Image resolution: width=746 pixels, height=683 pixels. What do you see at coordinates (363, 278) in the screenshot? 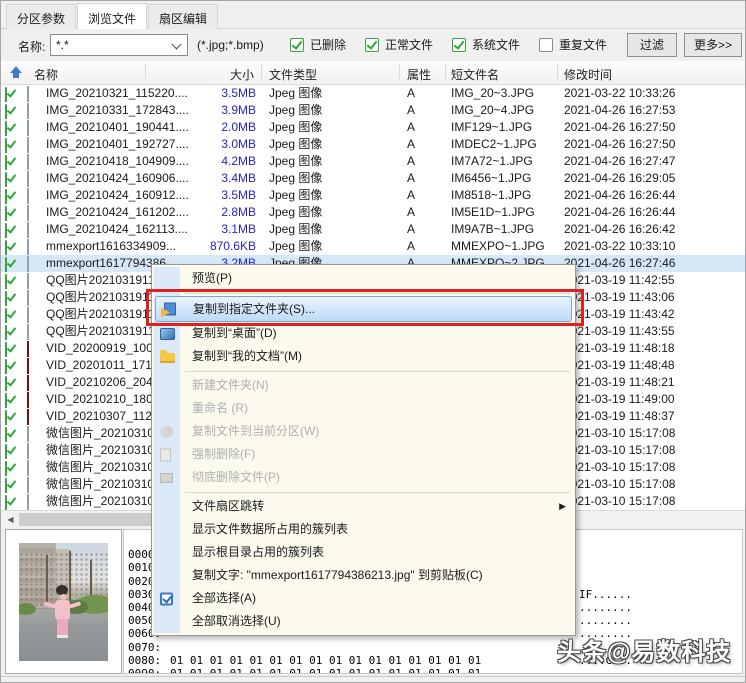
I see `context-menu-item: 预览(P)` at bounding box center [363, 278].